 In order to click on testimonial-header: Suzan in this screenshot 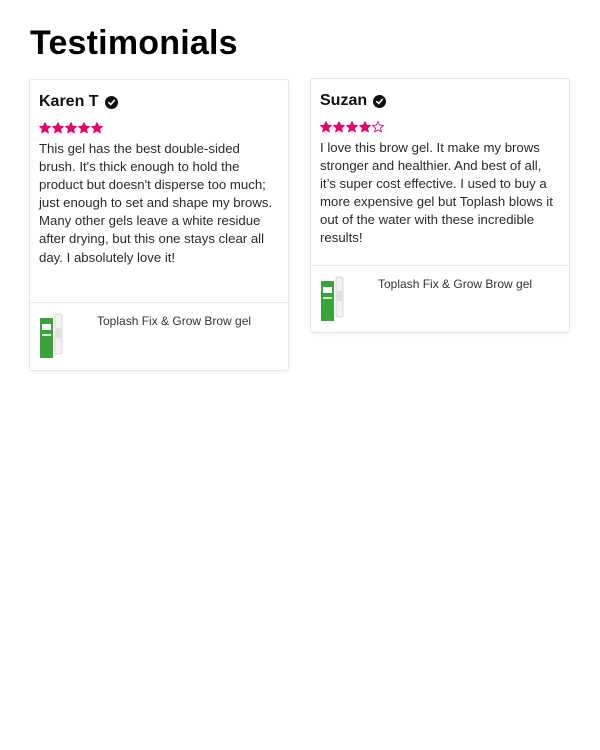, I will do `click(440, 95)`.